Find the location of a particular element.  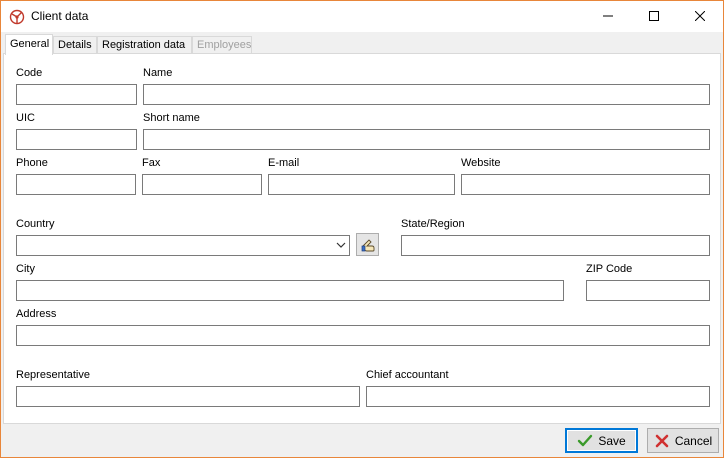

city-field is located at coordinates (290, 290).